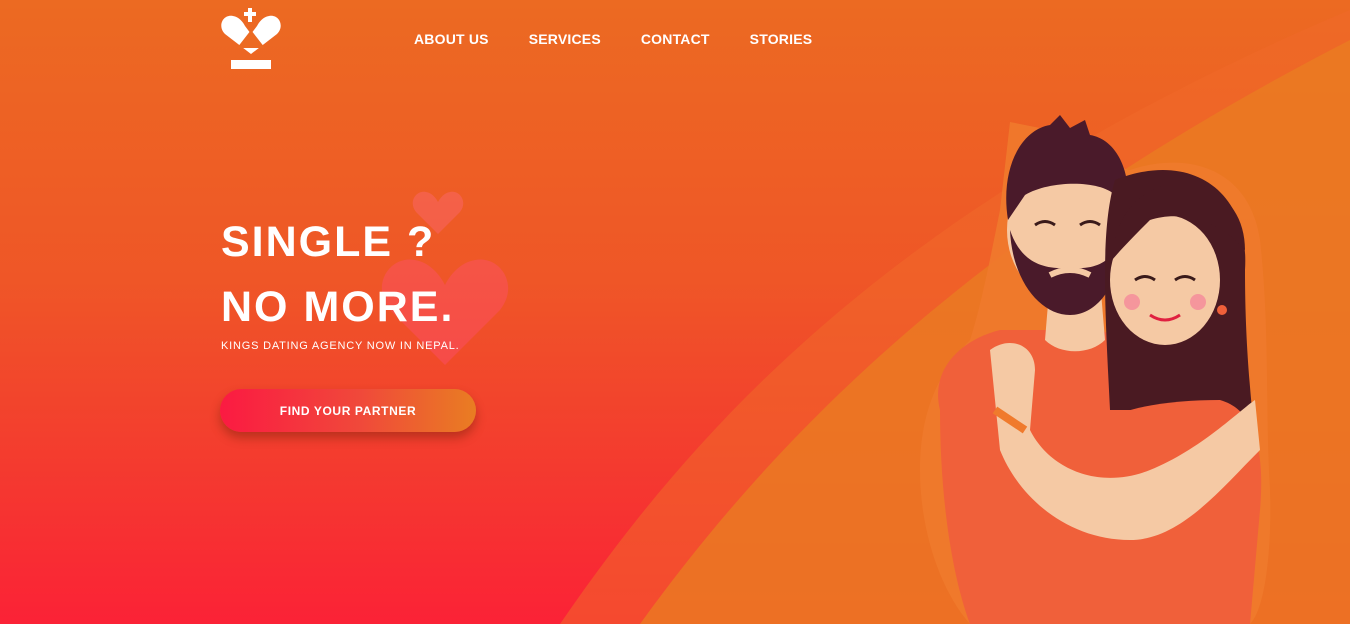  What do you see at coordinates (251, 40) in the screenshot?
I see `crown-heart-logo` at bounding box center [251, 40].